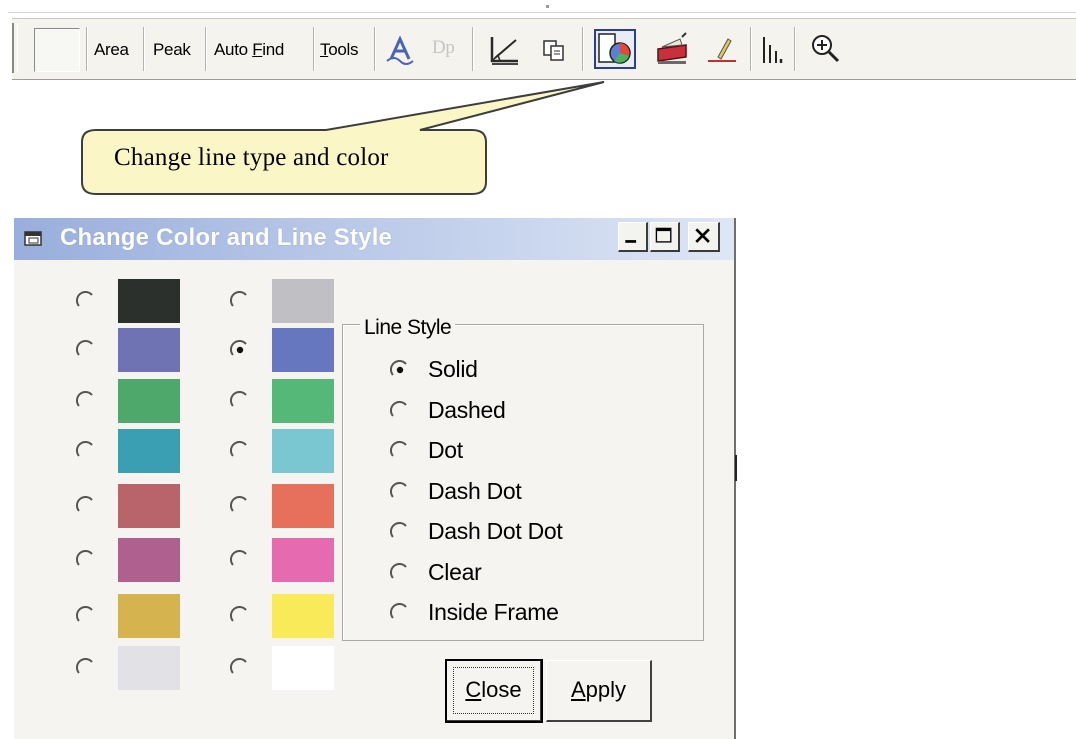 Image resolution: width=1076 pixels, height=739 pixels. What do you see at coordinates (251, 157) in the screenshot?
I see `callout-text: Change line type and color` at bounding box center [251, 157].